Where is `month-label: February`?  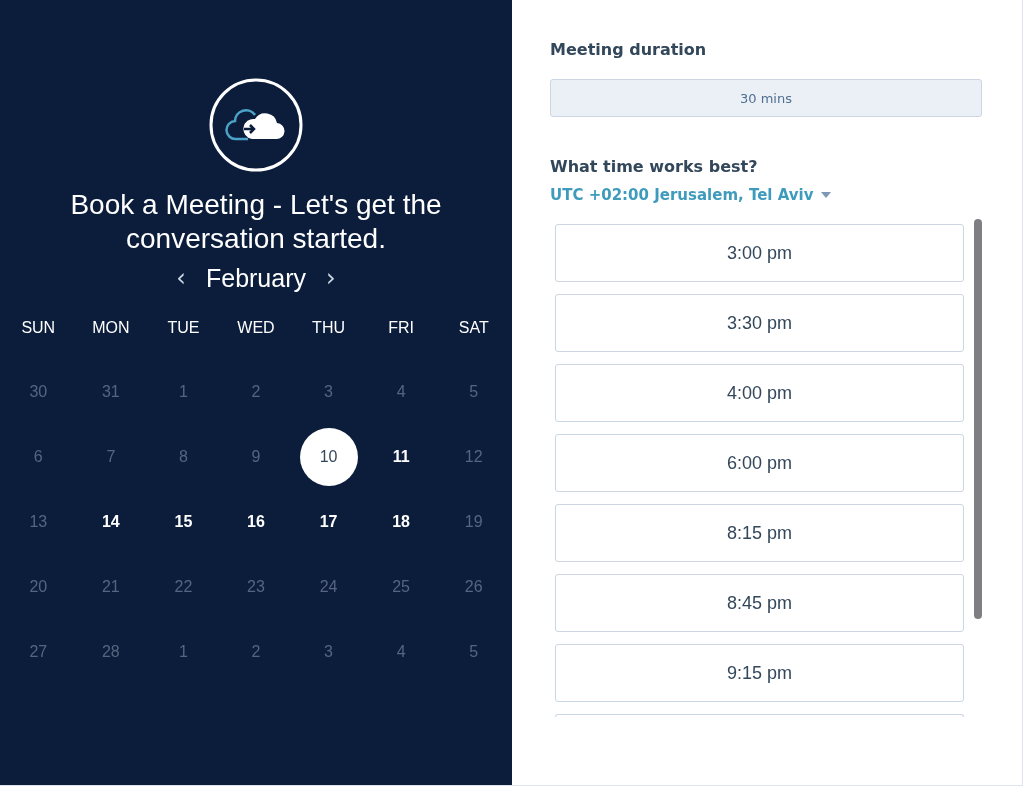
month-label: February is located at coordinates (255, 278).